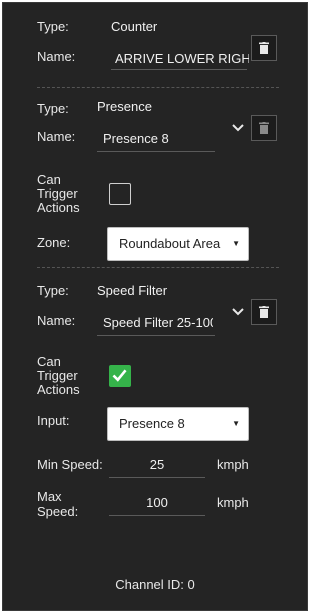  I want to click on max-speed-input: 100, so click(157, 503).